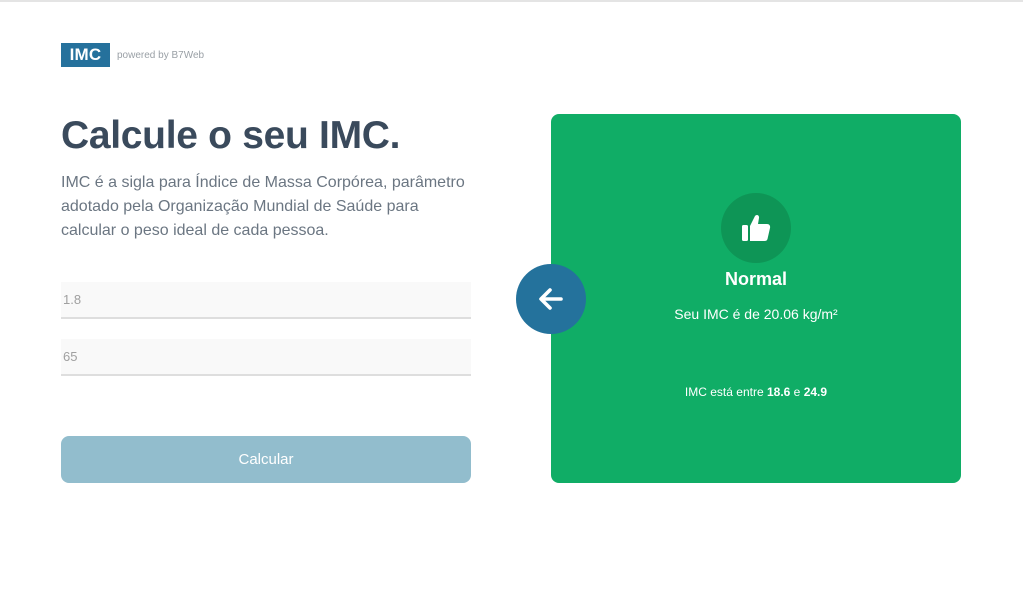 This screenshot has height=602, width=1023. I want to click on result-value: Seu IMC é de 20.06 kg/m², so click(756, 314).